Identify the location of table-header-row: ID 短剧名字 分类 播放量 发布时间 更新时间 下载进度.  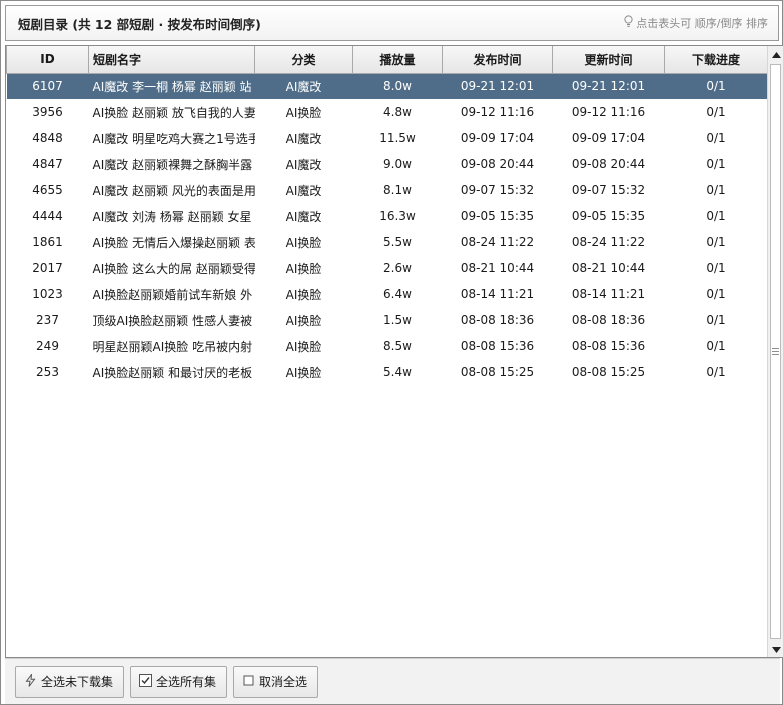
(386, 60).